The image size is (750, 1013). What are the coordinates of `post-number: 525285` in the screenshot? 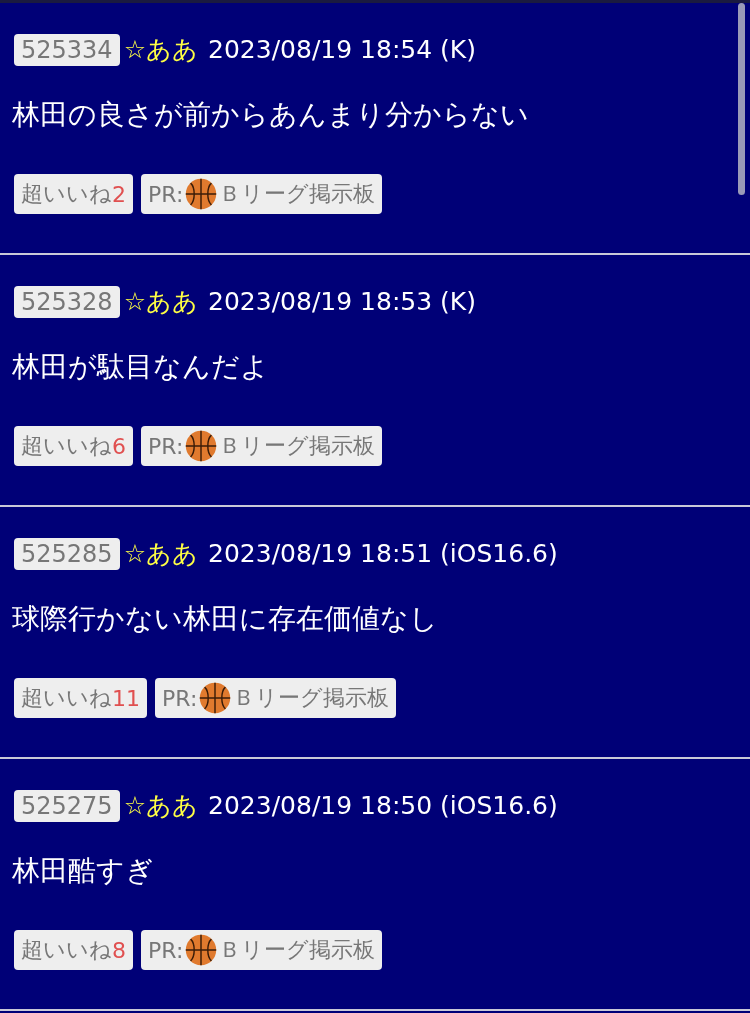 It's located at (67, 553).